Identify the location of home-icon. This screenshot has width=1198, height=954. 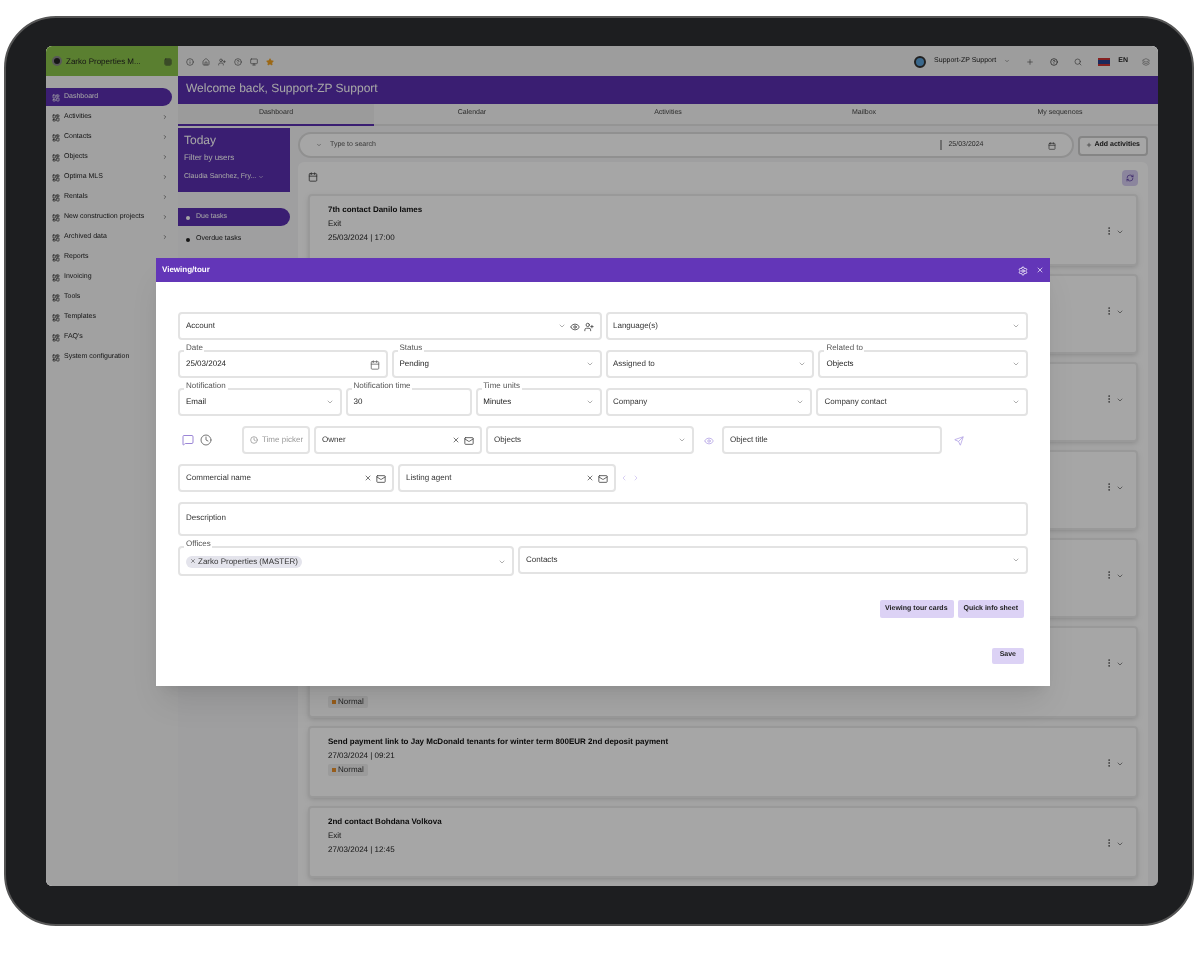
(206, 61).